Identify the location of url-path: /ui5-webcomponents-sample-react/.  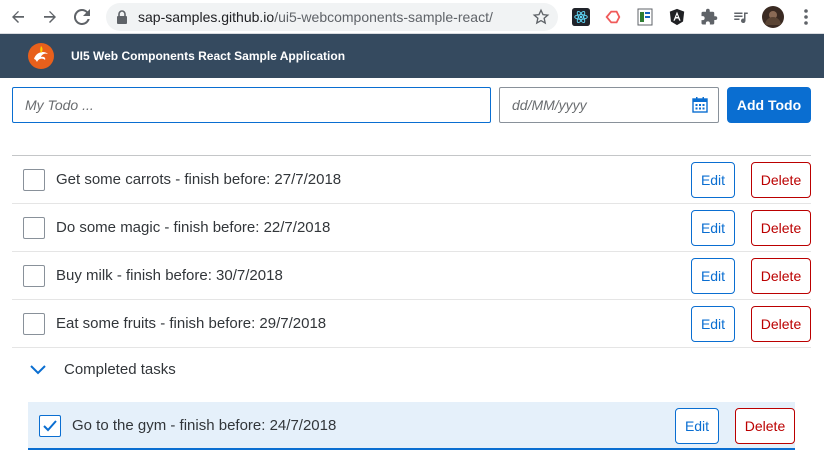
(383, 17).